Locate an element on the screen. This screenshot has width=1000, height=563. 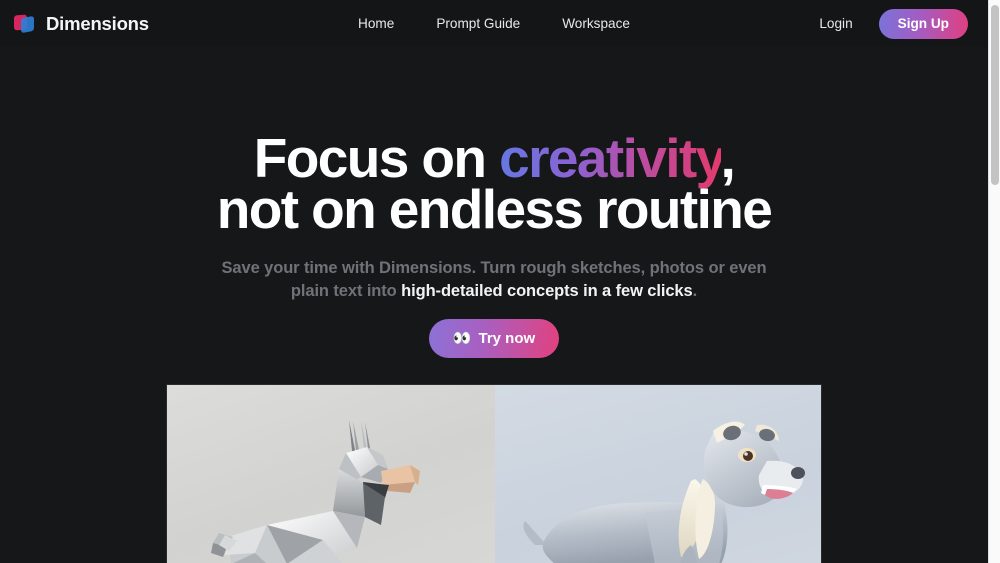
nav-item-home: Home is located at coordinates (376, 23).